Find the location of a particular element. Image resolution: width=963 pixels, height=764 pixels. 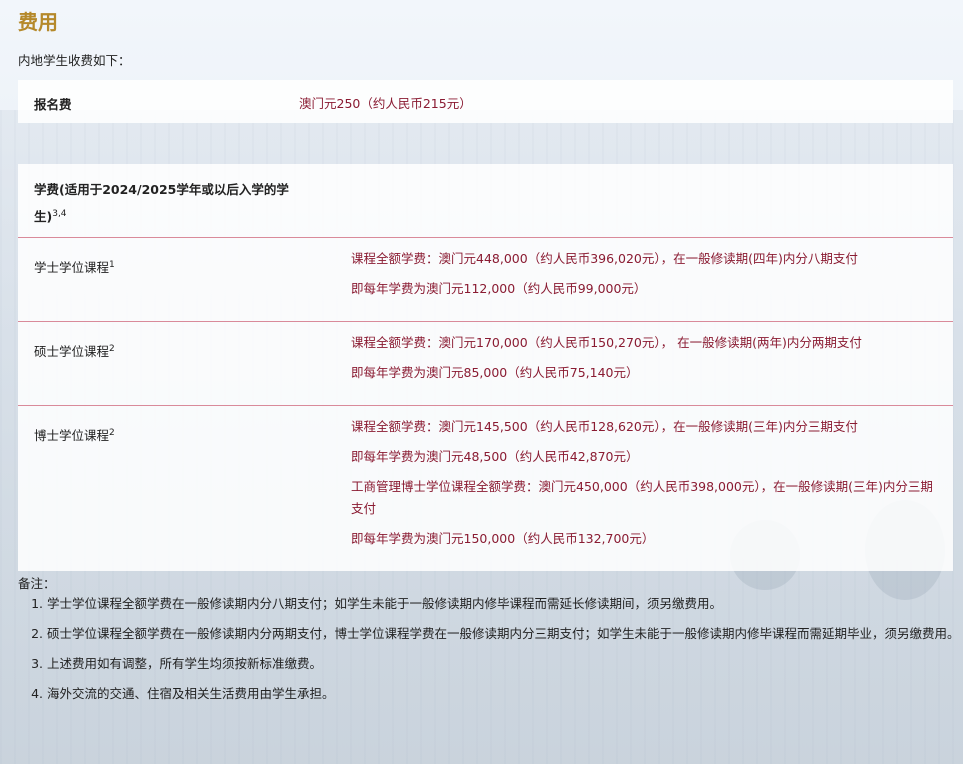

fee-line: 即每年学费为澳门元48,500（约人民币42,870元） is located at coordinates (495, 456).